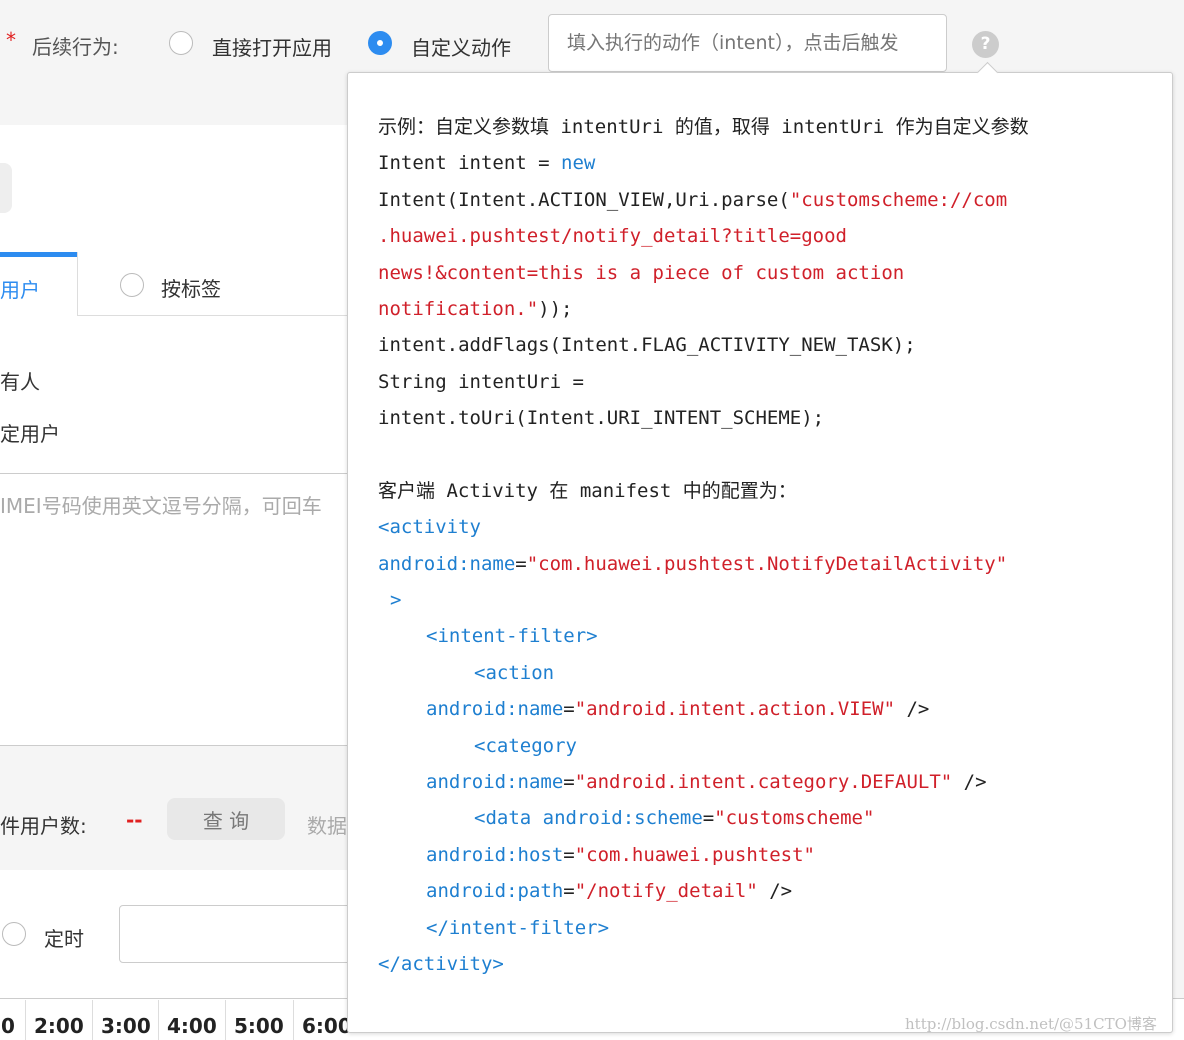 The image size is (1184, 1040). I want to click on hour-cell: 5:00, so click(254, 1020).